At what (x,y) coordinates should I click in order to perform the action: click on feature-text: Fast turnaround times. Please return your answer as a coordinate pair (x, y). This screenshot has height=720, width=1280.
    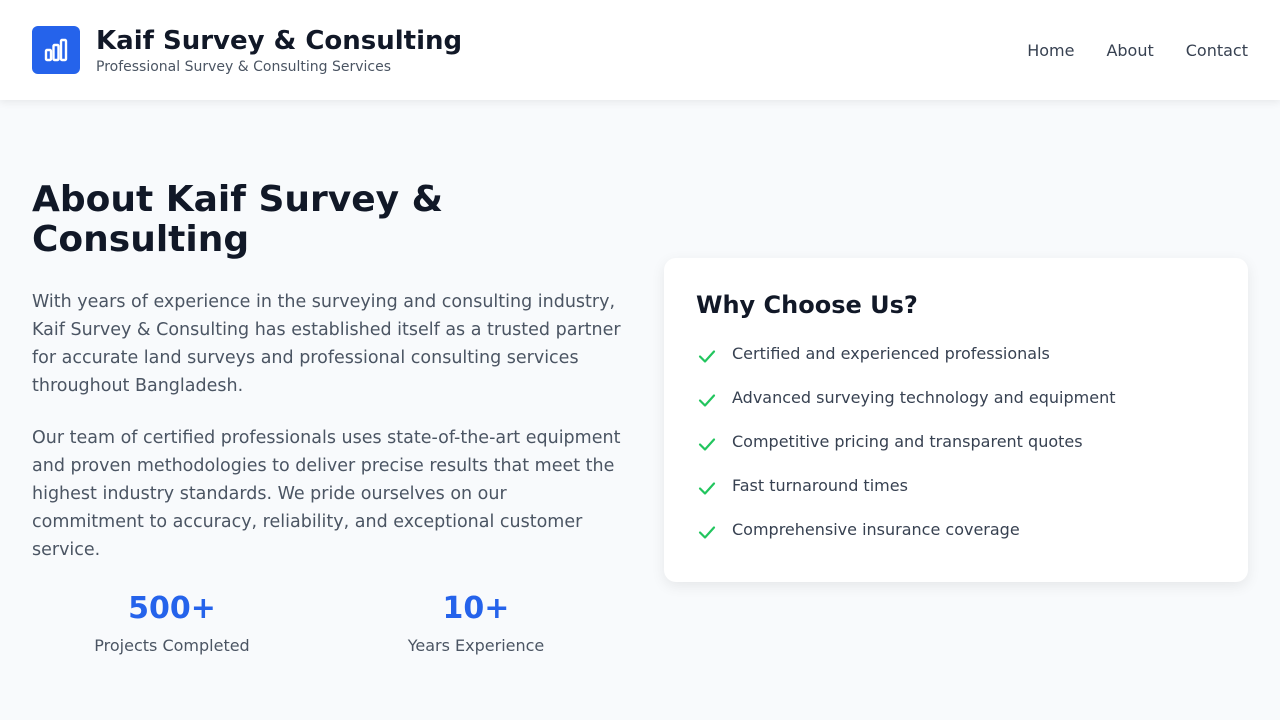
    Looking at the image, I should click on (820, 485).